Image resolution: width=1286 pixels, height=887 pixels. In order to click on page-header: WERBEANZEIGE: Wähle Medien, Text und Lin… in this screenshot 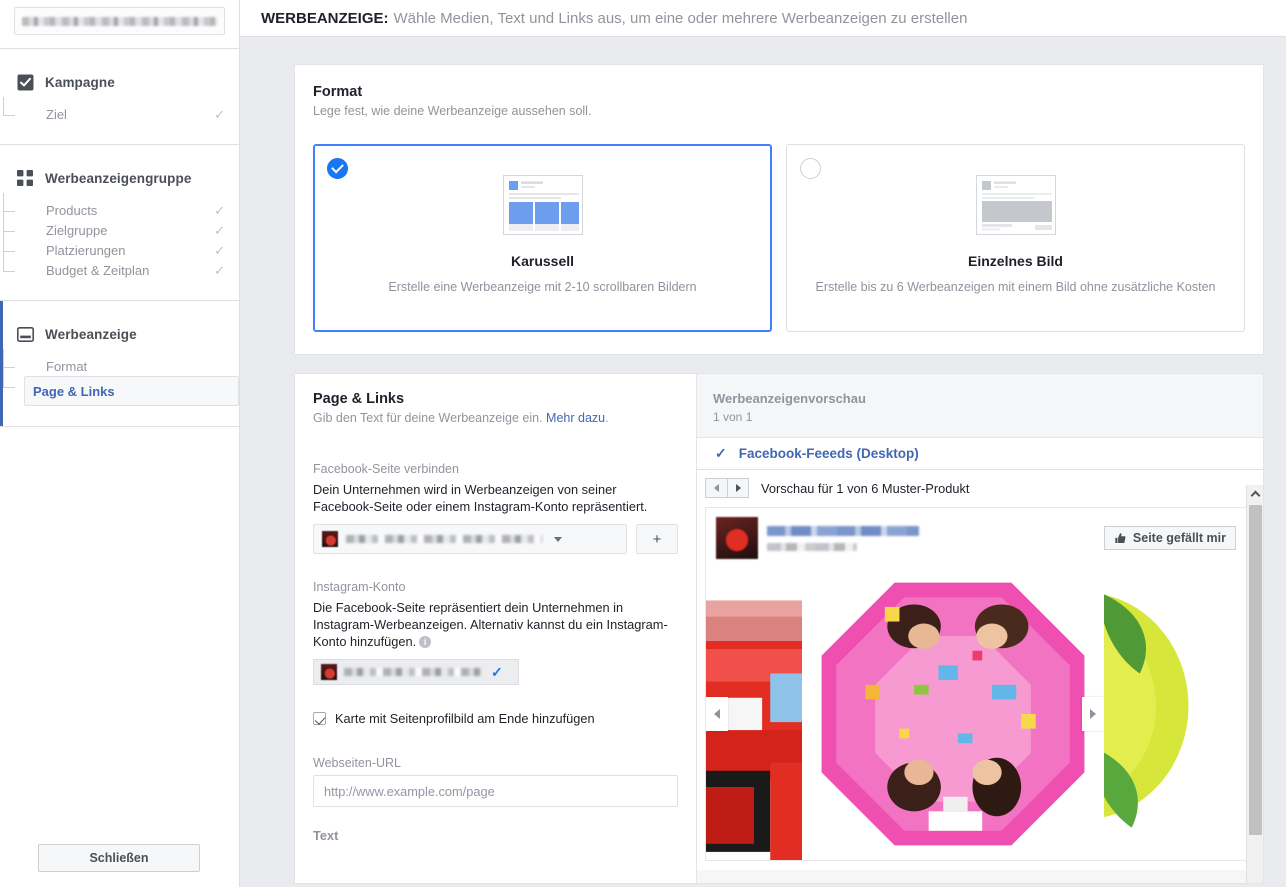, I will do `click(763, 18)`.